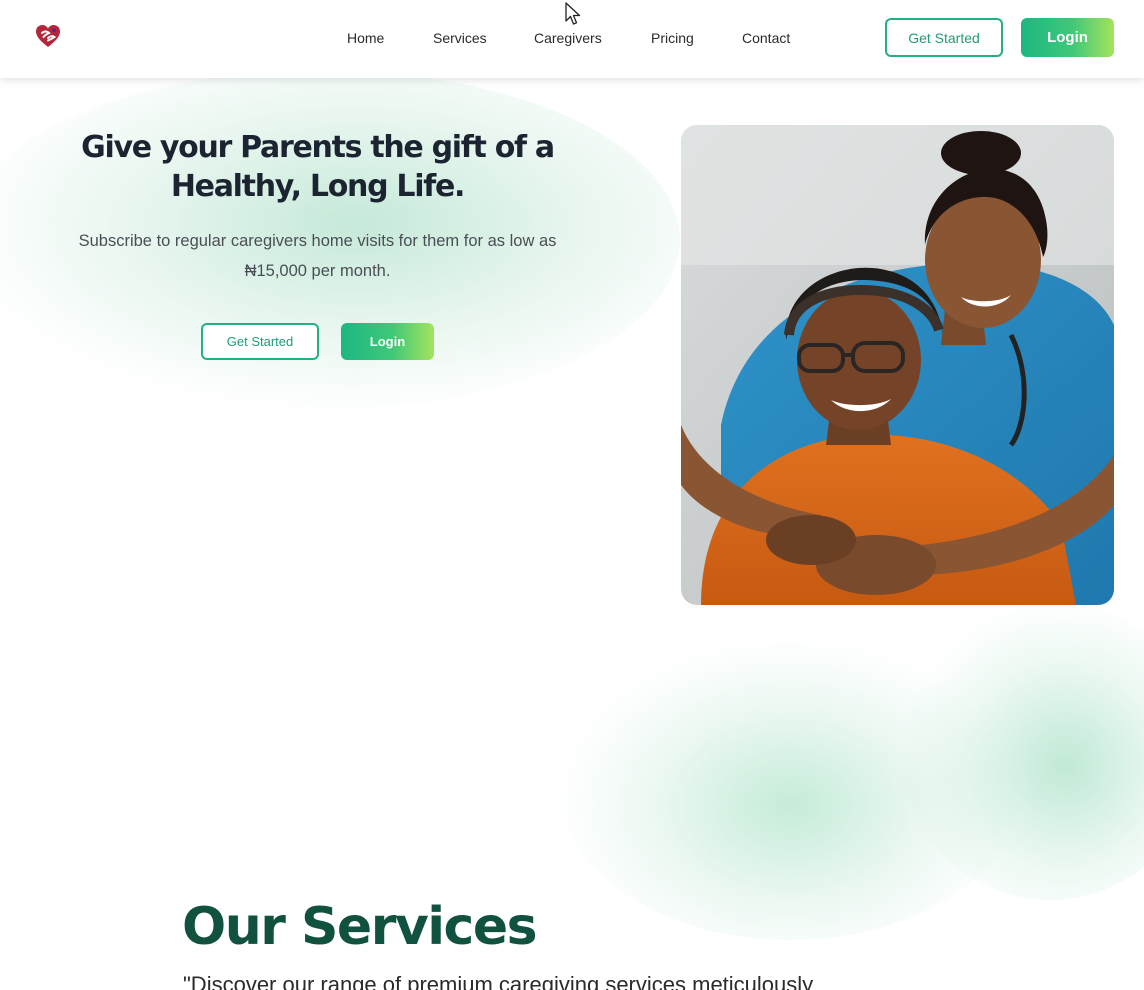 The width and height of the screenshot is (1144, 990). What do you see at coordinates (460, 38) in the screenshot?
I see `nav-services: Services` at bounding box center [460, 38].